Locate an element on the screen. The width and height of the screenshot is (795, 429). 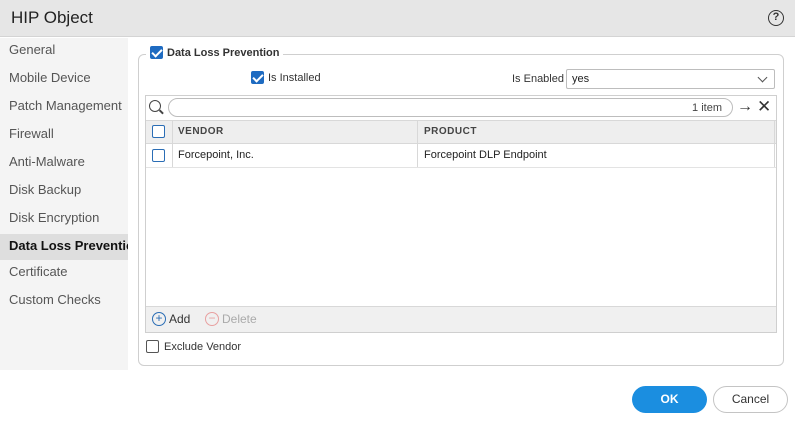
cancel-button: Cancel is located at coordinates (750, 399).